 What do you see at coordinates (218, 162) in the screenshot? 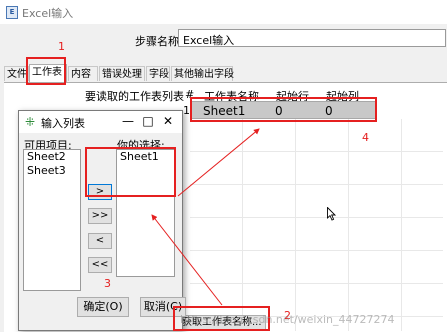
I see `arrow-selection-to-row` at bounding box center [218, 162].